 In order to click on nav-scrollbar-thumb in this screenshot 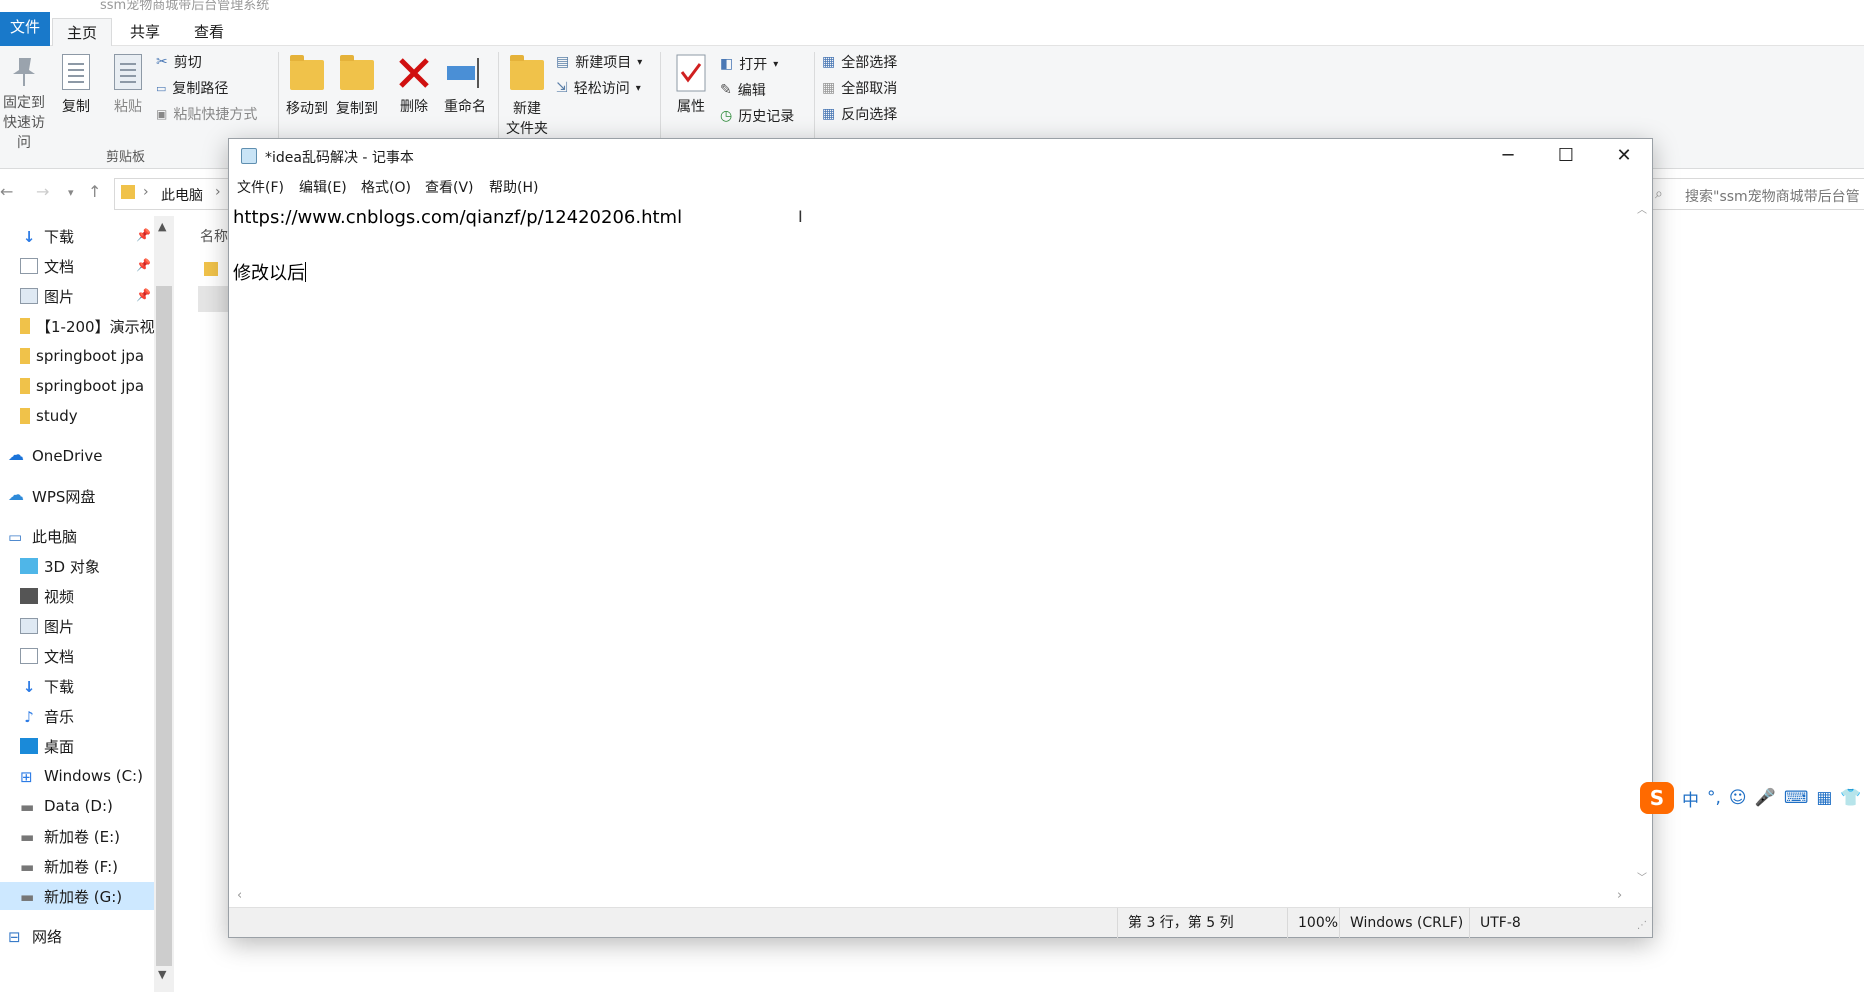, I will do `click(164, 626)`.